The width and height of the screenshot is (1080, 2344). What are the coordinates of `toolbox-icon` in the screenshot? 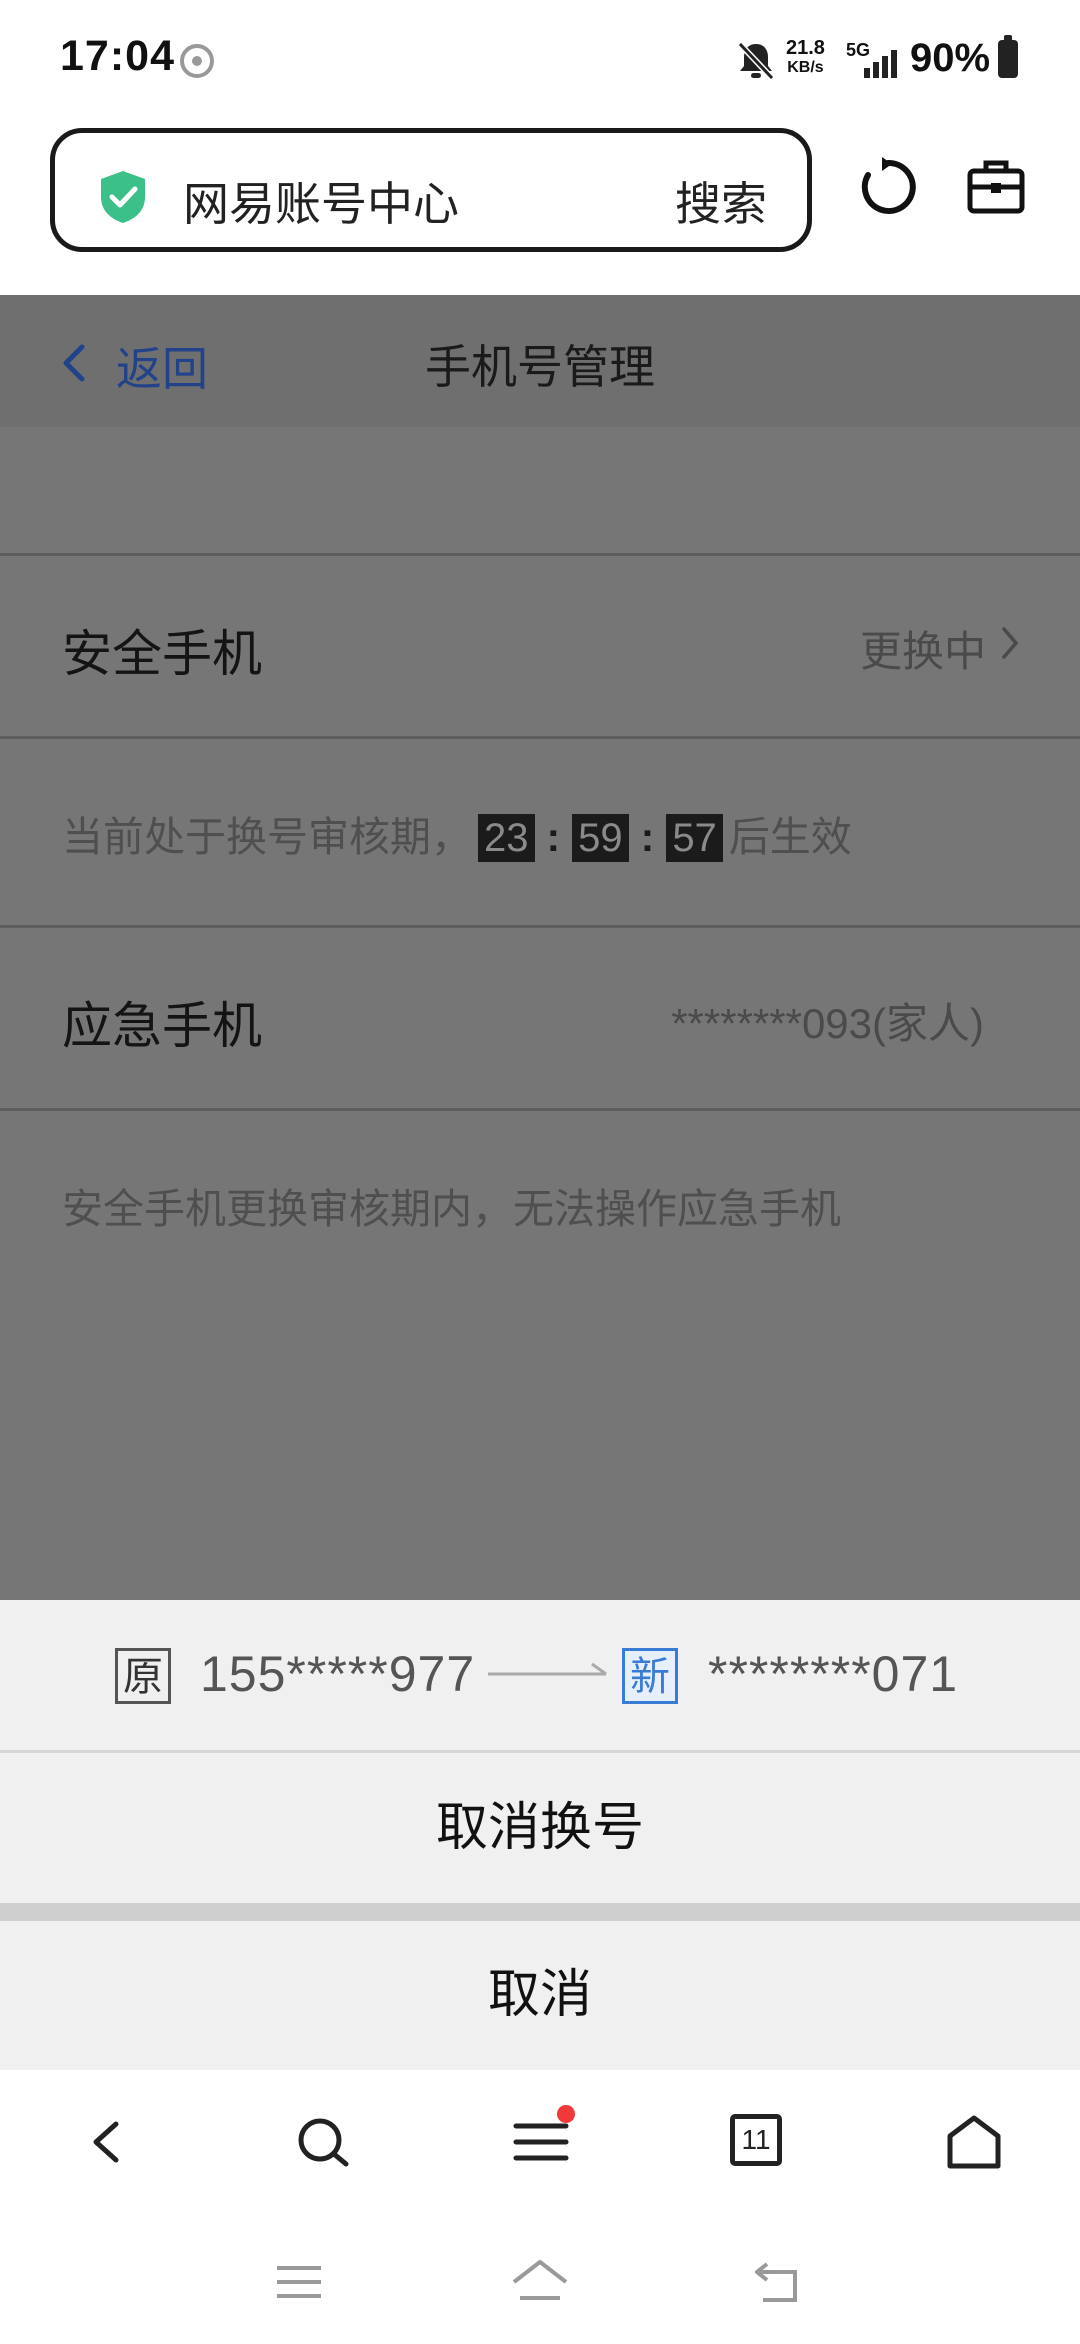 It's located at (996, 187).